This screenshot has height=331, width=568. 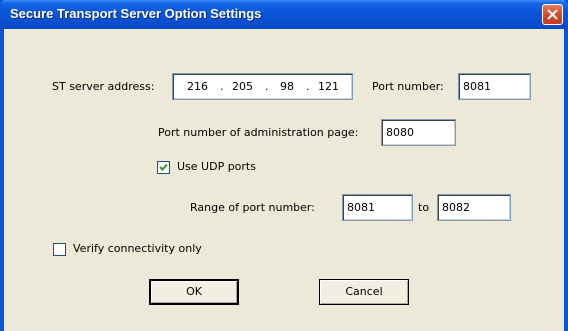 What do you see at coordinates (103, 86) in the screenshot?
I see `server-address-label: ST server address:` at bounding box center [103, 86].